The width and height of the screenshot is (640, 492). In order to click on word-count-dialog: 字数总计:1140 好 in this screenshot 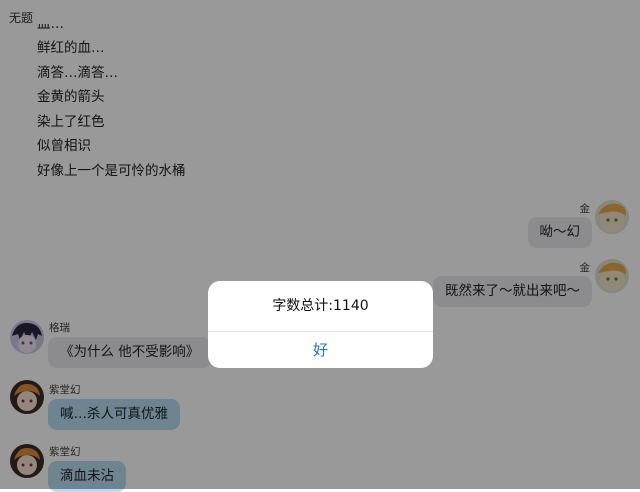, I will do `click(320, 324)`.